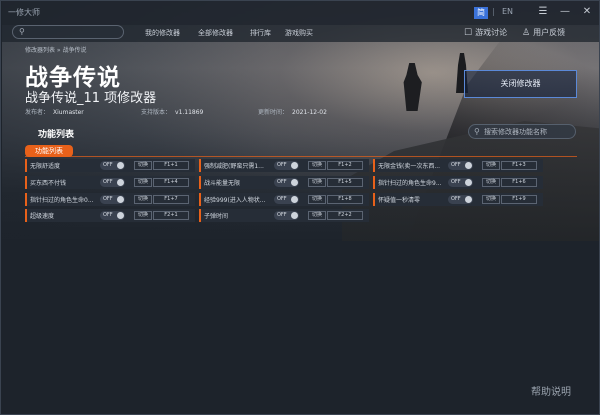 The image size is (600, 415). I want to click on updated-info: 更新时间： 2021-12-02, so click(292, 111).